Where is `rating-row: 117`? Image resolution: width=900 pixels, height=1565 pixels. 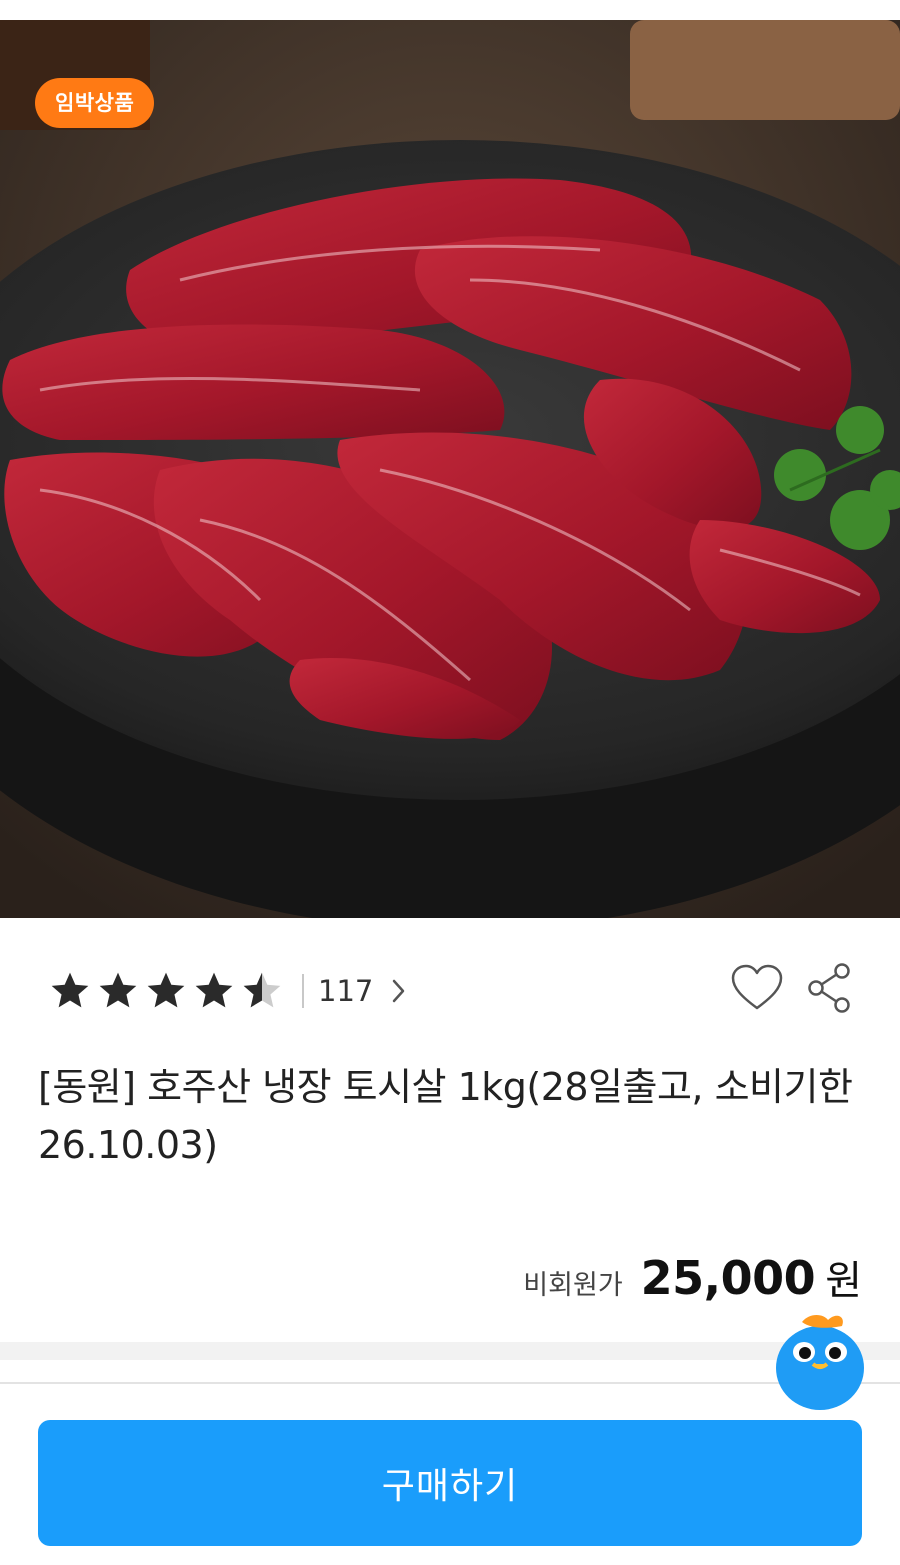 rating-row: 117 is located at coordinates (227, 991).